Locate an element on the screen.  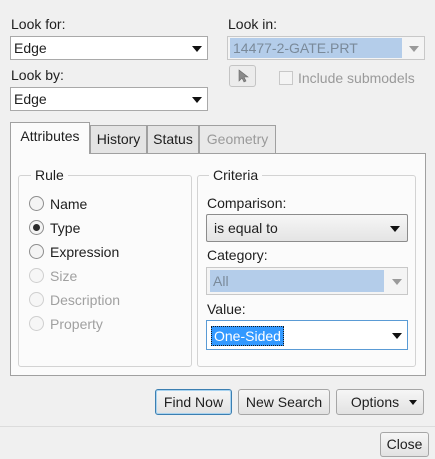
comparison-label: Comparison: is located at coordinates (247, 203).